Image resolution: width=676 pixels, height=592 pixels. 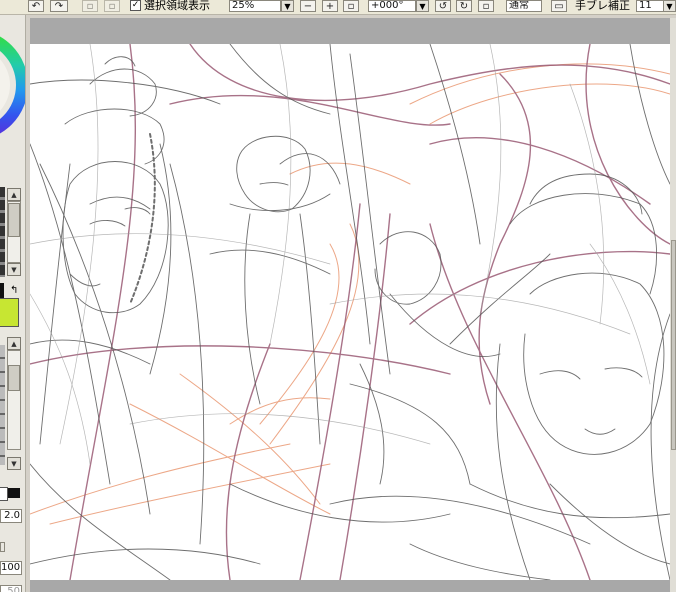 What do you see at coordinates (673, 345) in the screenshot?
I see `vertical-scroll-thumb` at bounding box center [673, 345].